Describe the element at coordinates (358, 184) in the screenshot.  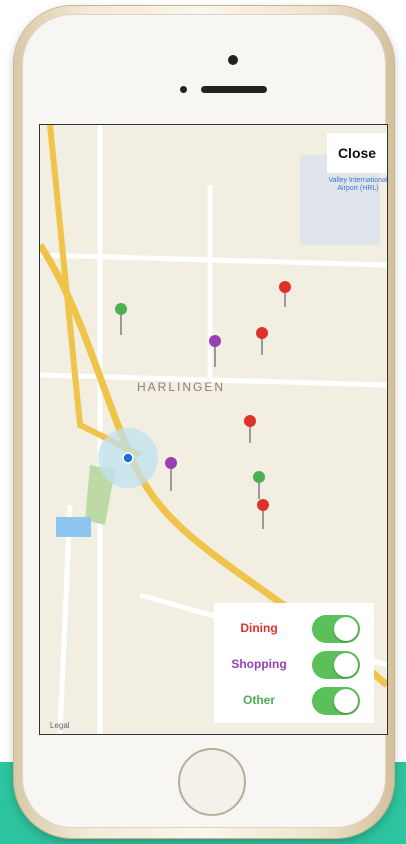
I see `airport-label: Valley International Airport (HRL)` at that location.